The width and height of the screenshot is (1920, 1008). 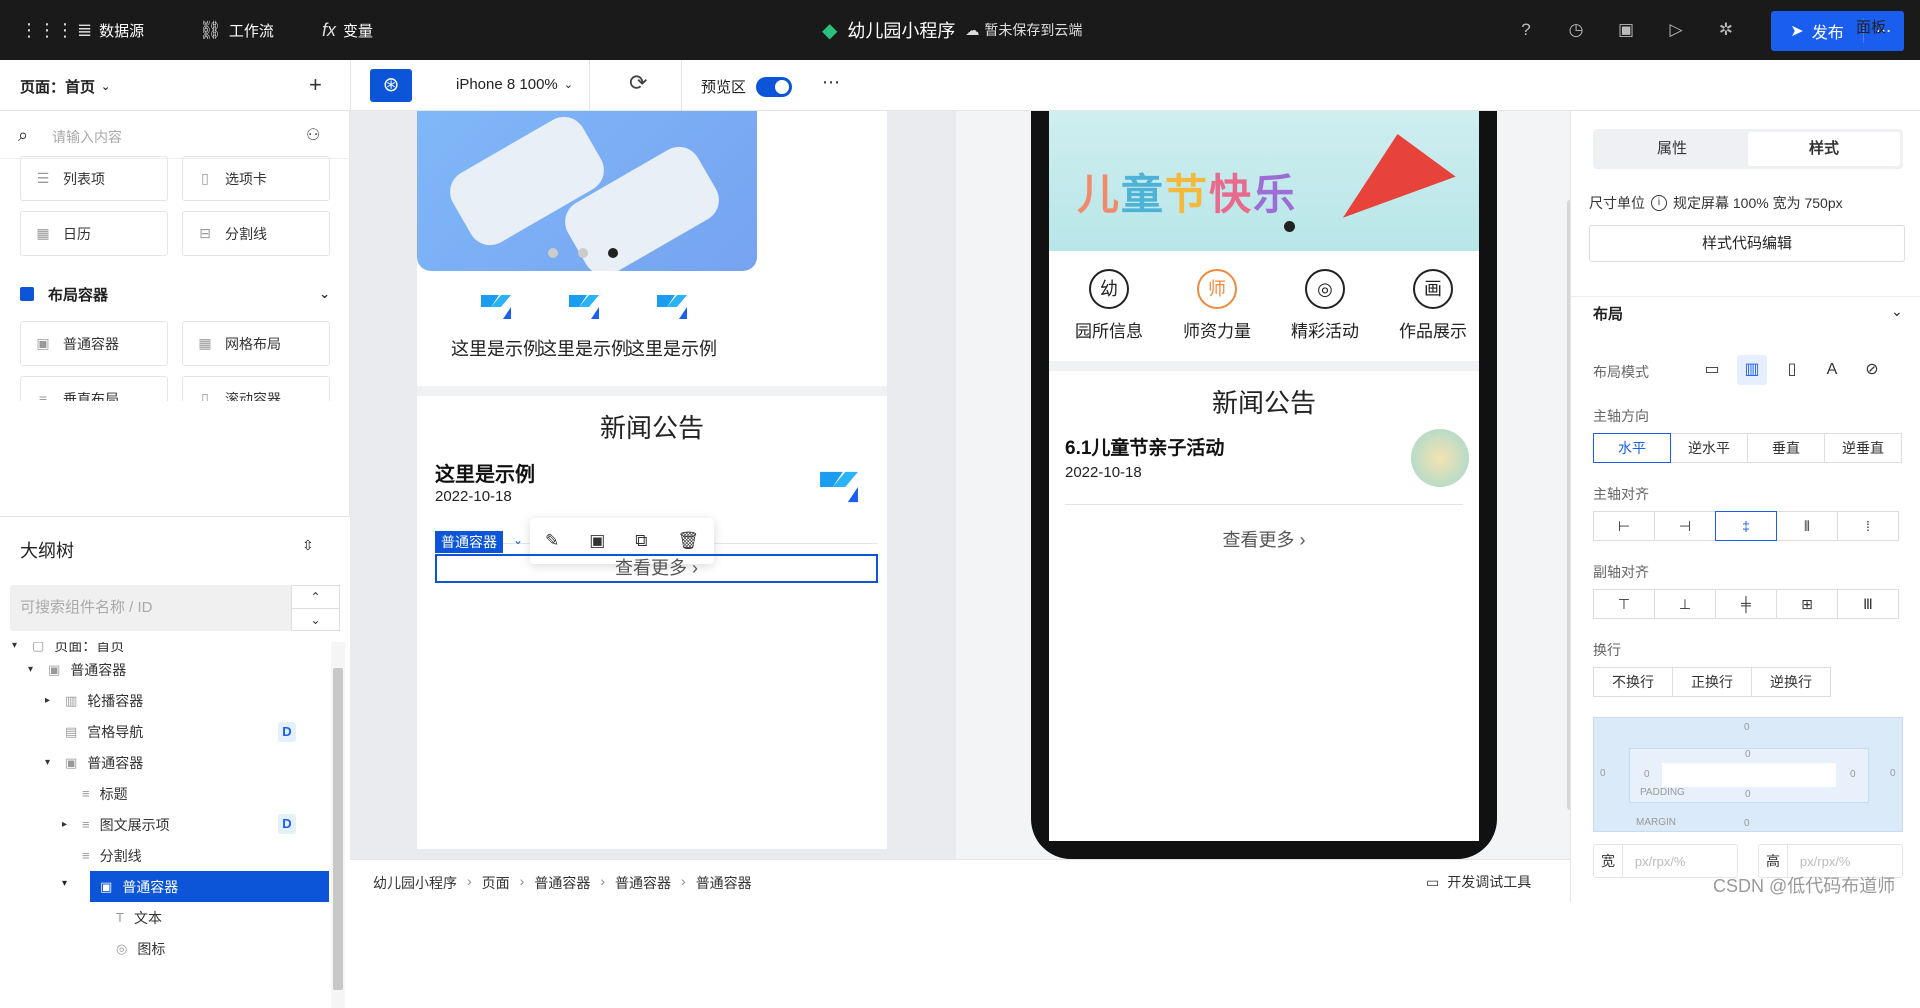 What do you see at coordinates (1526, 30) in the screenshot?
I see `help-icon: ?` at bounding box center [1526, 30].